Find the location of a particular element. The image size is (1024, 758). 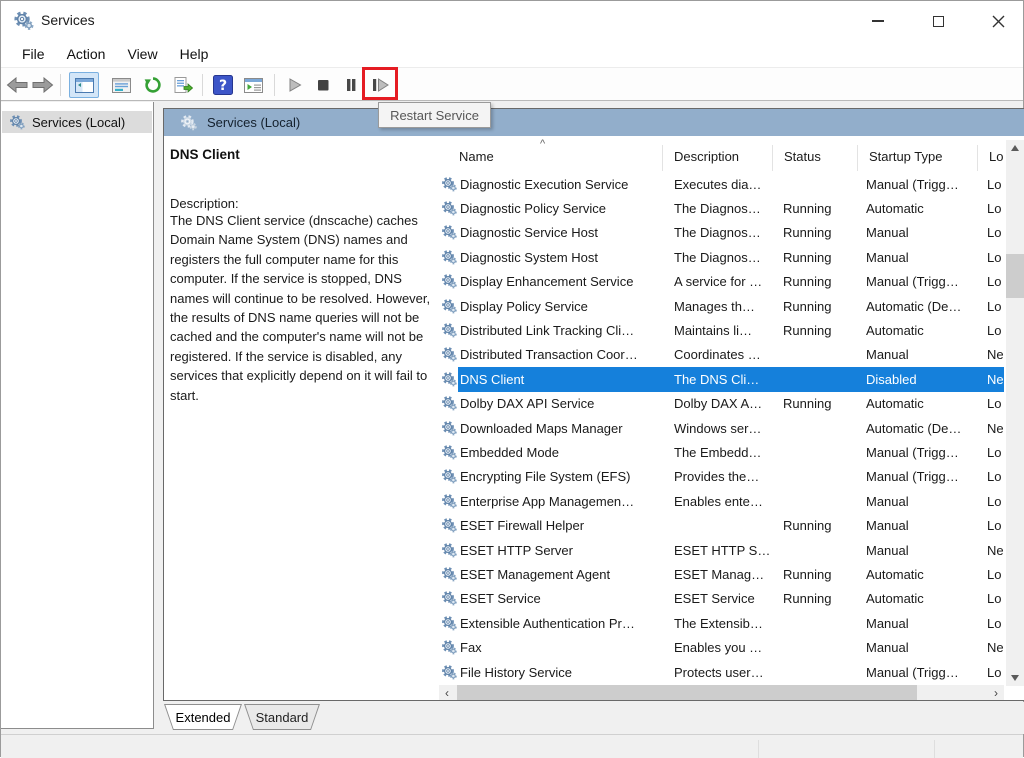

service-name-cell: Display Enhancement Service is located at coordinates (550, 281).